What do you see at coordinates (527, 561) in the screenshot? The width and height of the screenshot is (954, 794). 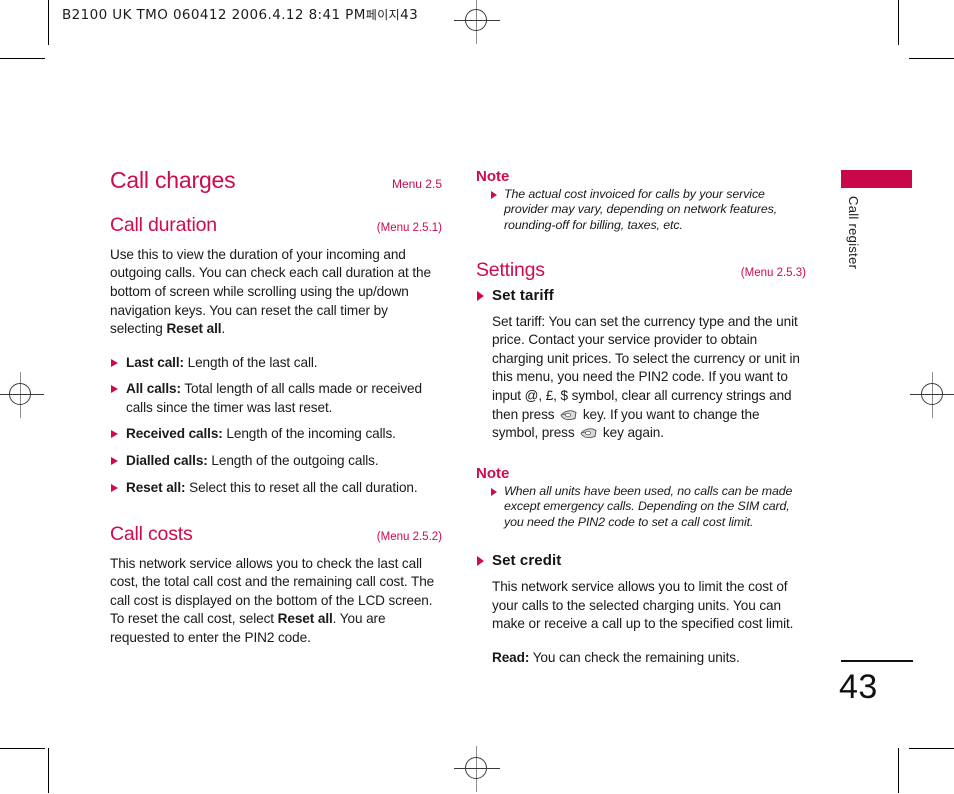 I see `set-credit-subheading-label: Set credit` at bounding box center [527, 561].